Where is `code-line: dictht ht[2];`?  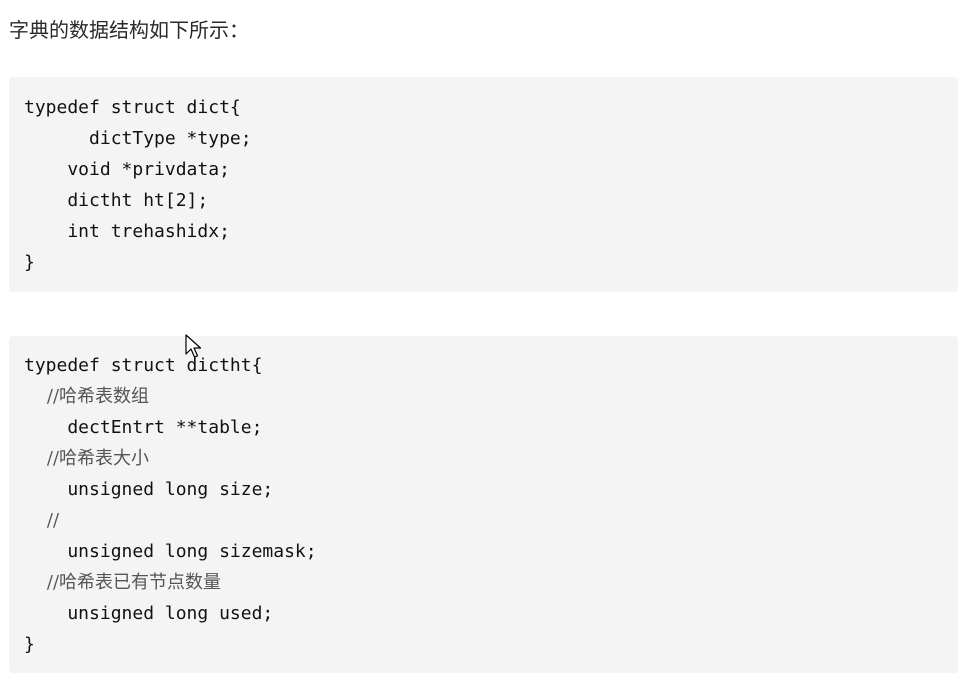 code-line: dictht ht[2]; is located at coordinates (116, 200).